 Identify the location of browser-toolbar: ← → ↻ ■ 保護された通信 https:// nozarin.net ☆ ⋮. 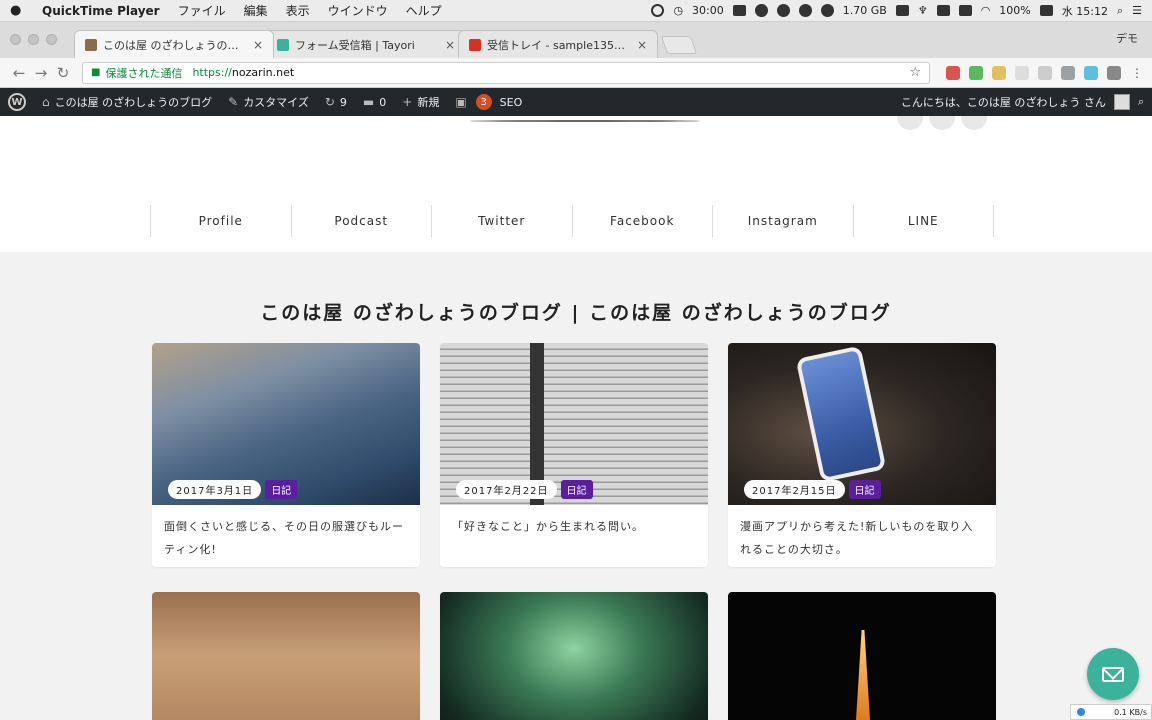
(576, 73).